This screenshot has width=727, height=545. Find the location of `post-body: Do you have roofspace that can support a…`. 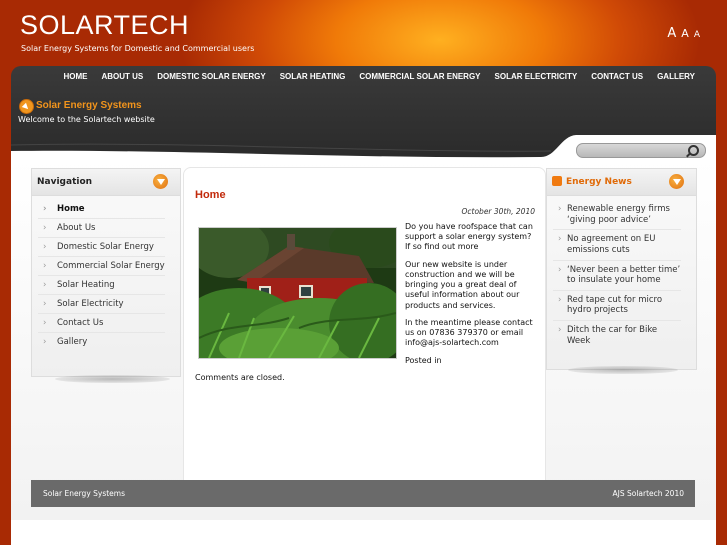

post-body: Do you have roofspace that can support a… is located at coordinates (470, 297).